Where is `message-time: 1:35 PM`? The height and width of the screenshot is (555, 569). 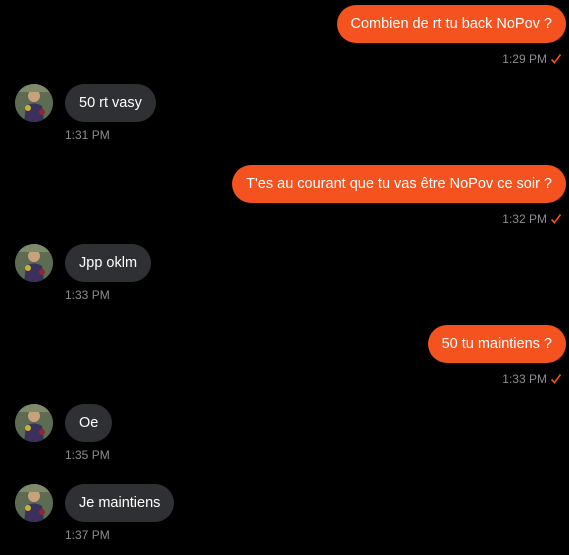 message-time: 1:35 PM is located at coordinates (87, 455).